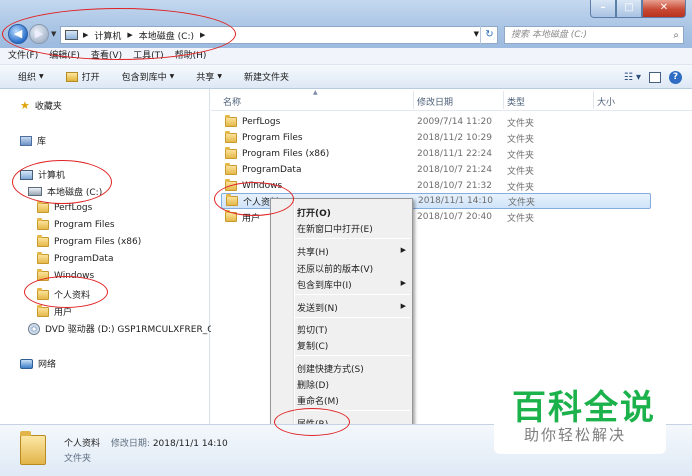  Describe the element at coordinates (42, 142) in the screenshot. I see `nav-library-label: 库` at that location.